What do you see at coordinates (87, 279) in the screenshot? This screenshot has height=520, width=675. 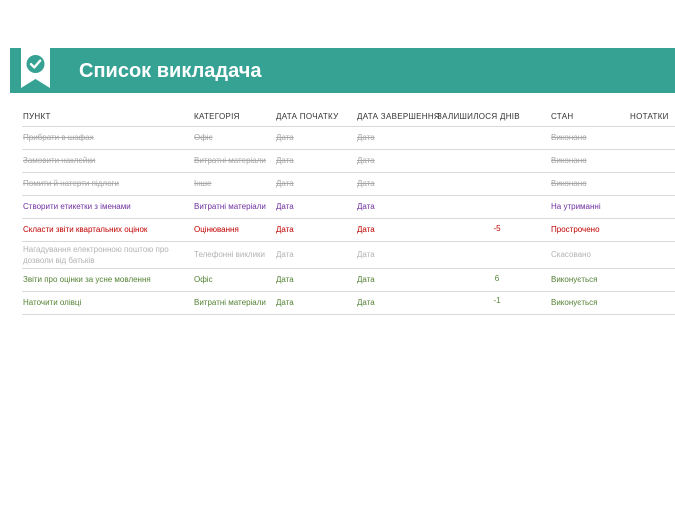 I see `item-cell: Звіти про оцінки за усне мовлення` at bounding box center [87, 279].